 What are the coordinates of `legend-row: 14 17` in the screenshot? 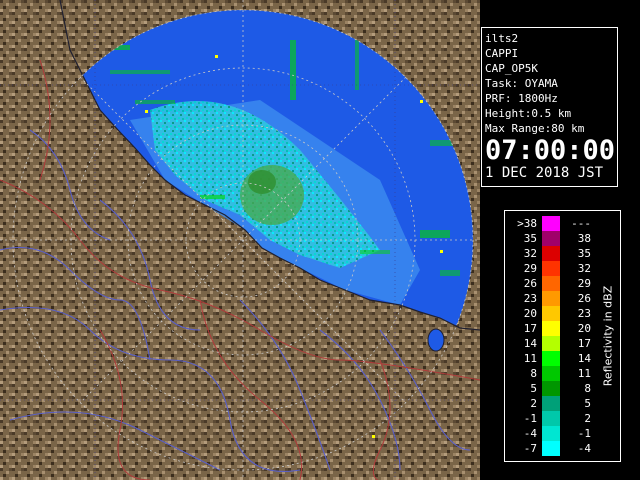 It's located at (555, 343).